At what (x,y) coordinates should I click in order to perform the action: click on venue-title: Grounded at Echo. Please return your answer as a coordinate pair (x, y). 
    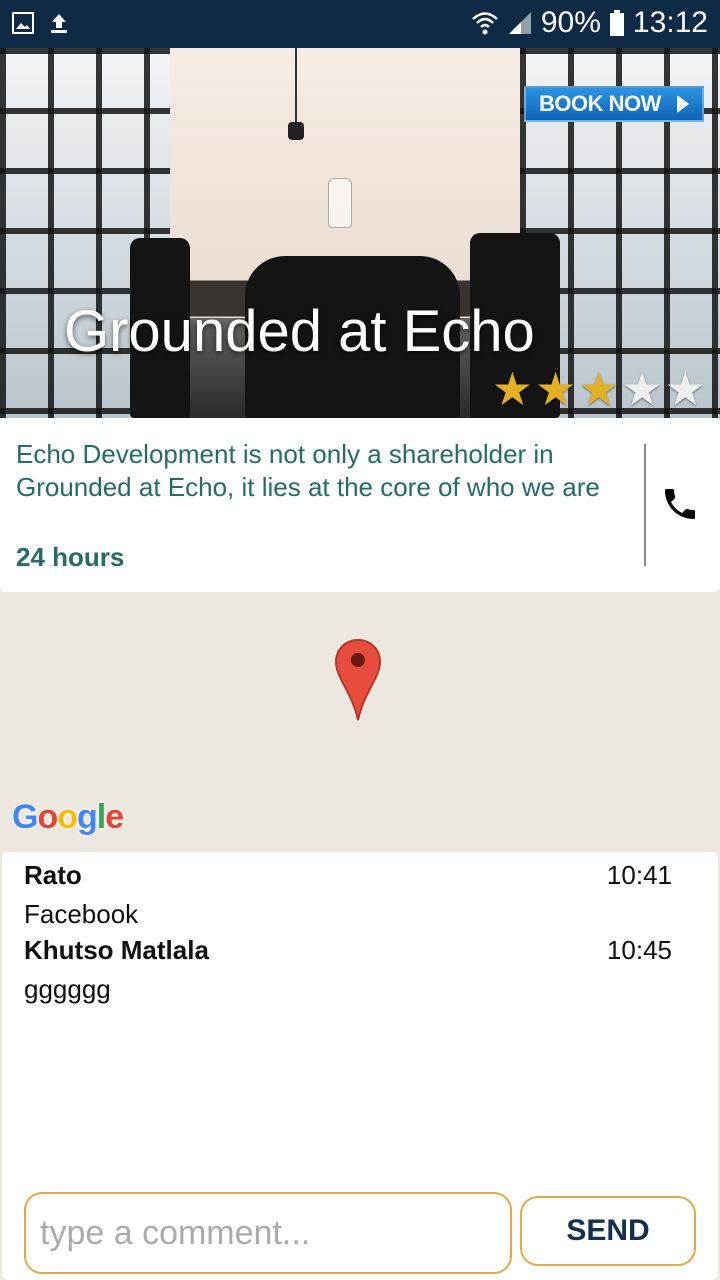
    Looking at the image, I should click on (299, 331).